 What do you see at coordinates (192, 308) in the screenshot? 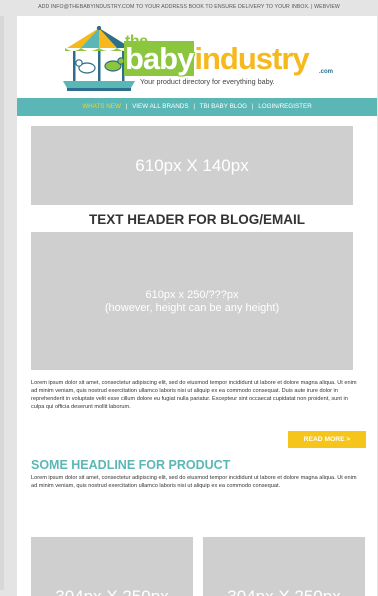
I see `blog-placeholder-note: (however, height can be any height)` at bounding box center [192, 308].